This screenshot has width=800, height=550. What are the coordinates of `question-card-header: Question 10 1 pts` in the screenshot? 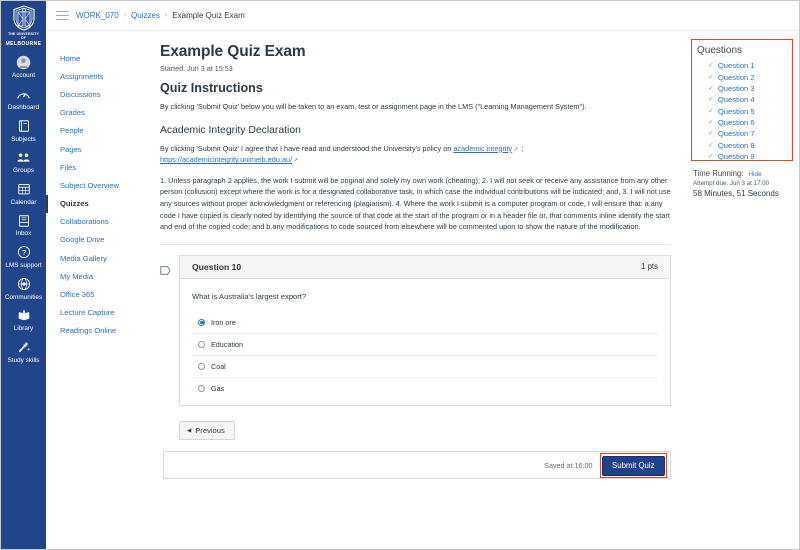 It's located at (425, 267).